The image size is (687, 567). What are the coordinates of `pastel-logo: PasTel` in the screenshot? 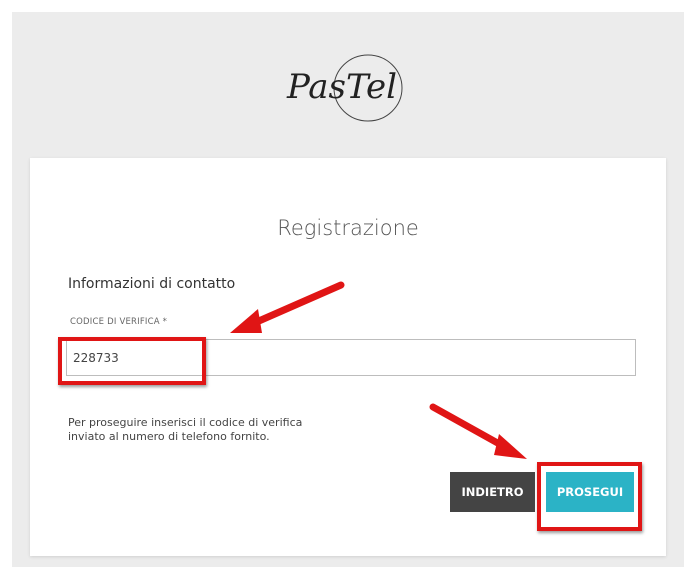 It's located at (344, 88).